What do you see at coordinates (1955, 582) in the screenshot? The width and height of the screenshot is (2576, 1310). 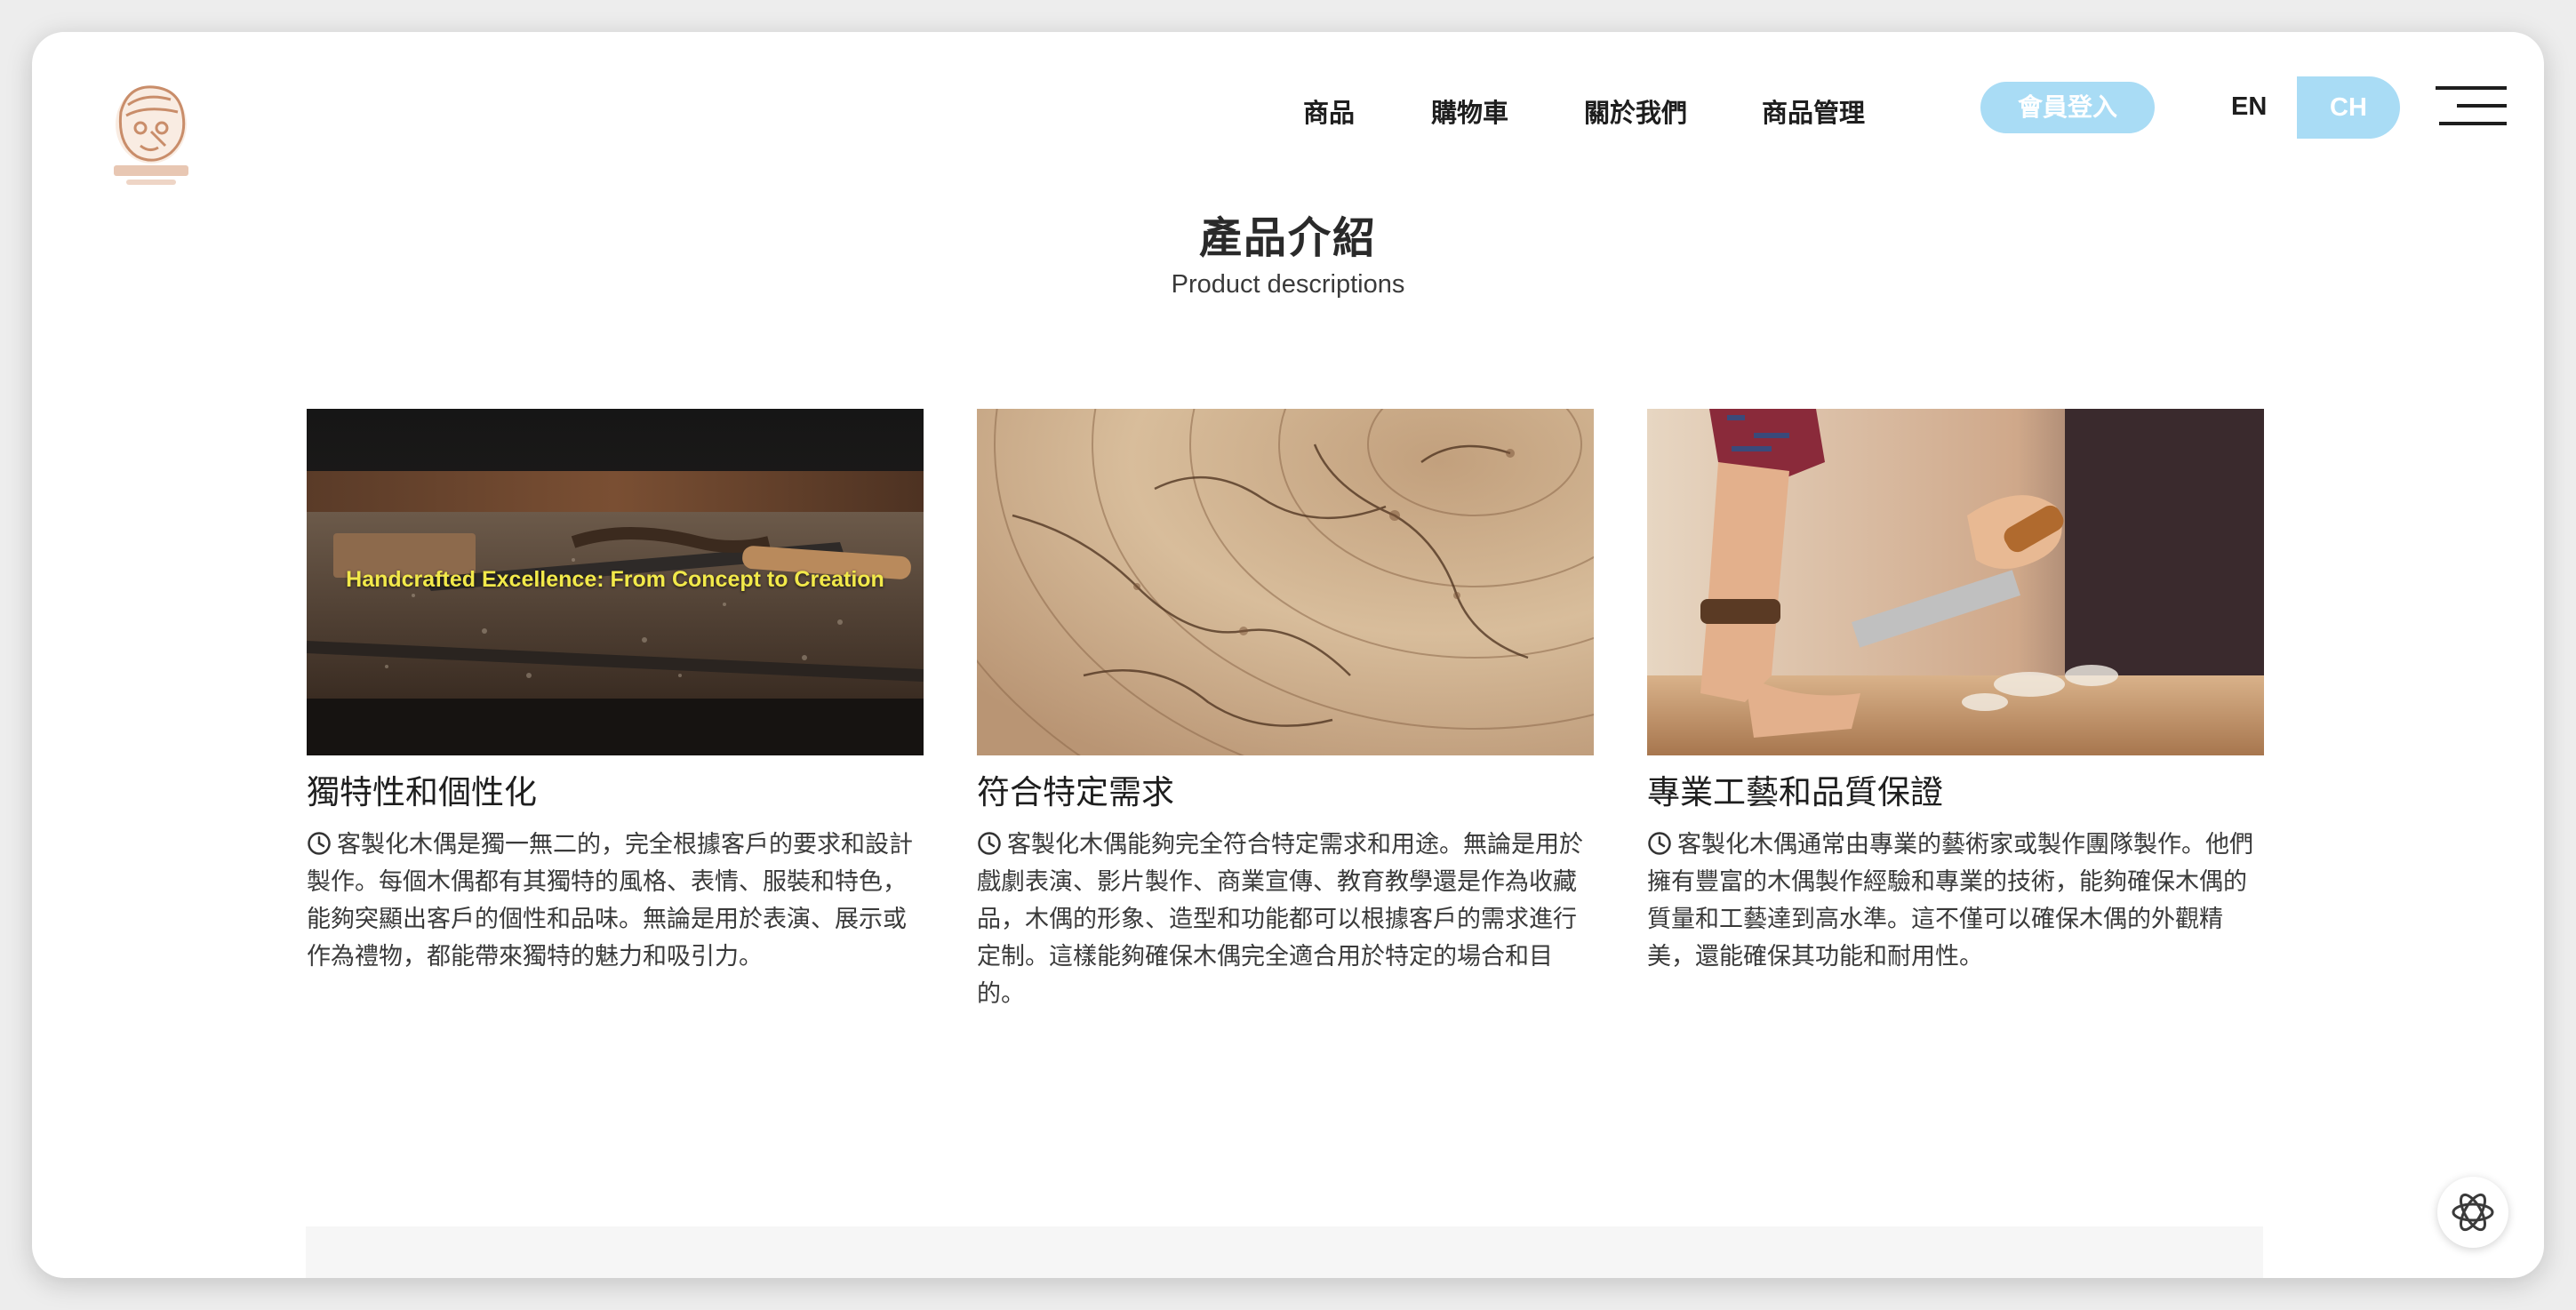 I see `card-image-woodworker-saw` at bounding box center [1955, 582].